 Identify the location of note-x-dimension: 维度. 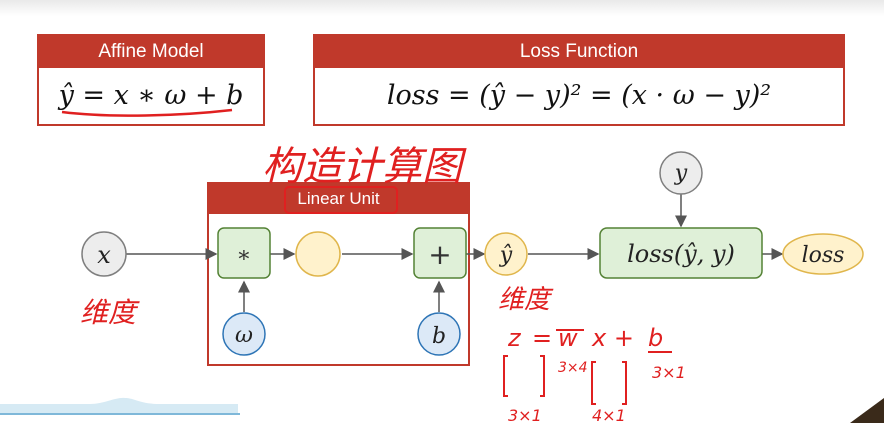
(110, 312).